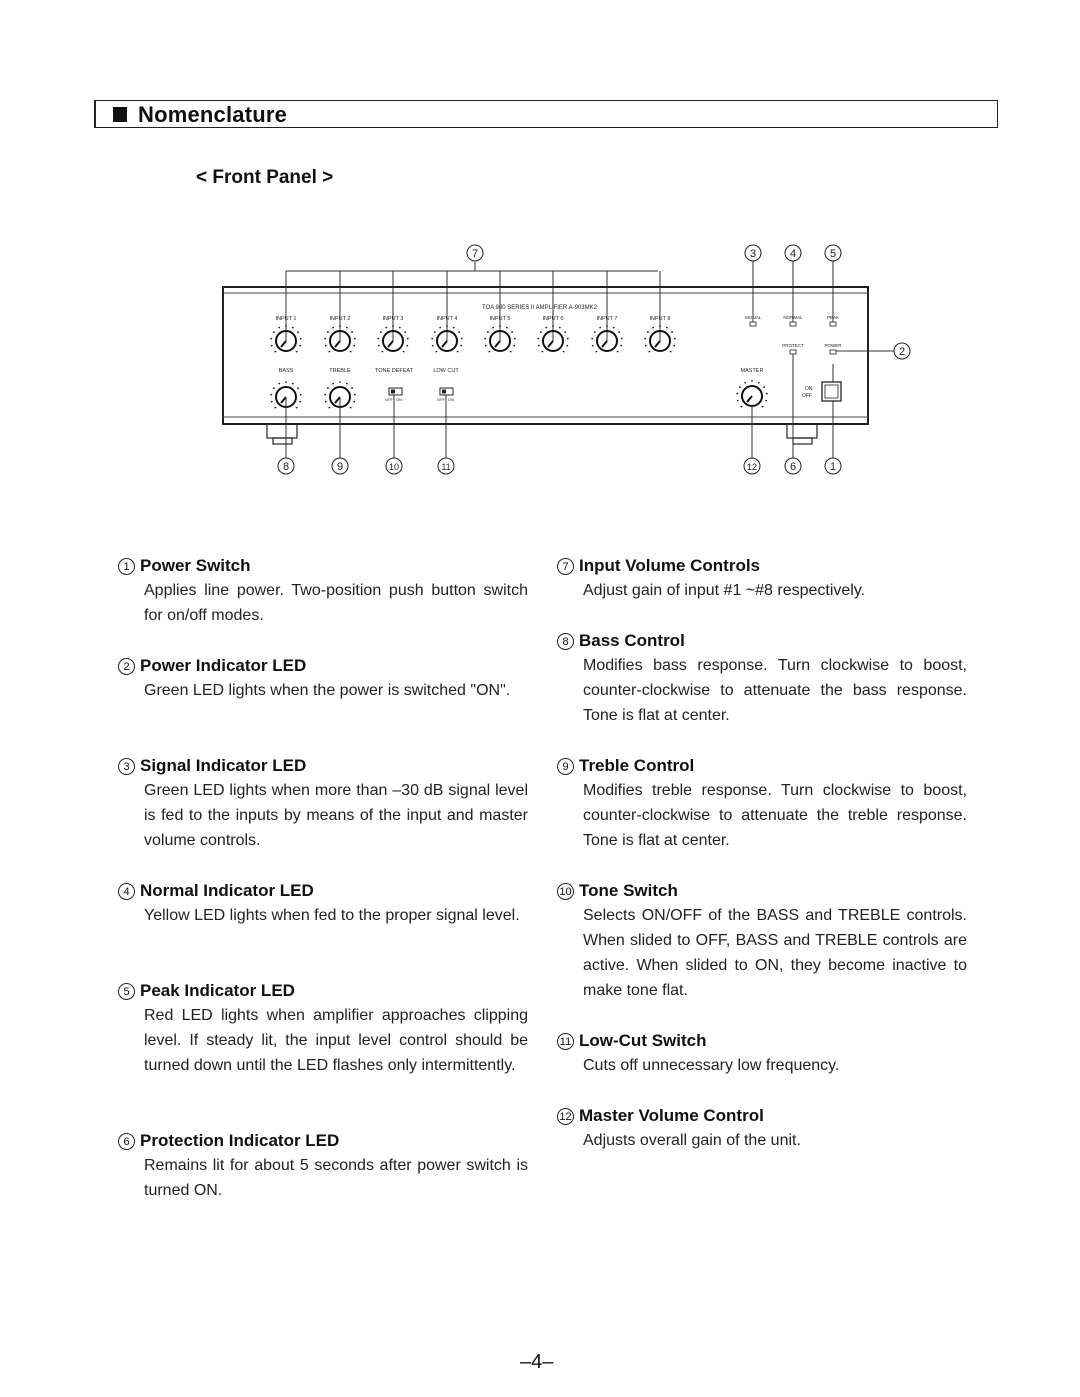  I want to click on power-switch-button, so click(831, 391).